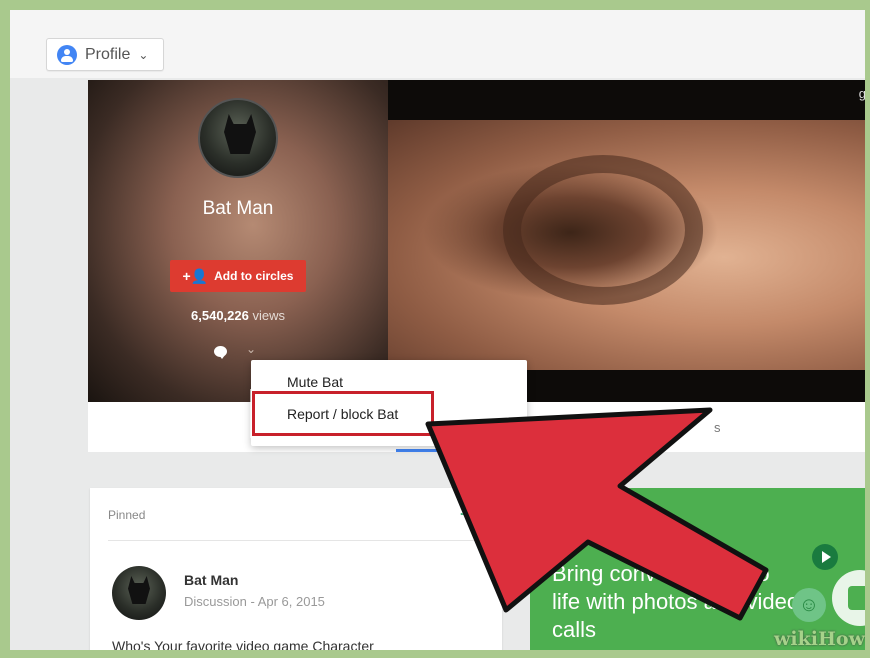 The image size is (870, 658). I want to click on red-pointer-arrow-shape, so click(597, 514).